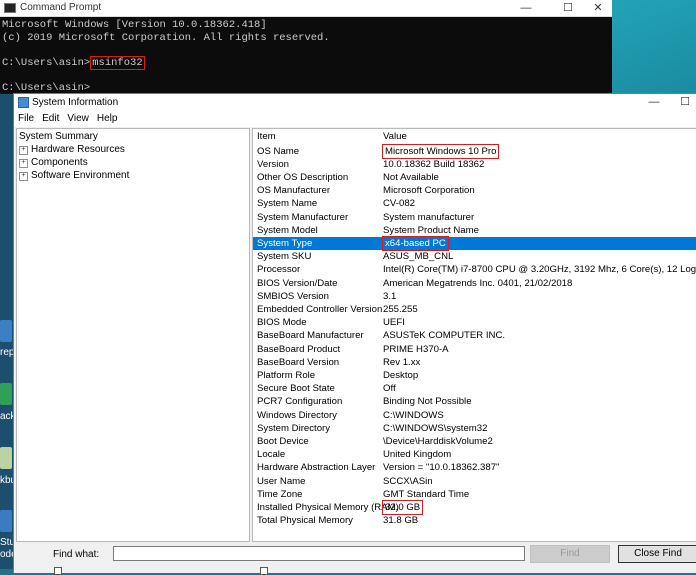 The image size is (696, 575). Describe the element at coordinates (441, 468) in the screenshot. I see `row-value: Version = "10.0.18362.387"` at that location.